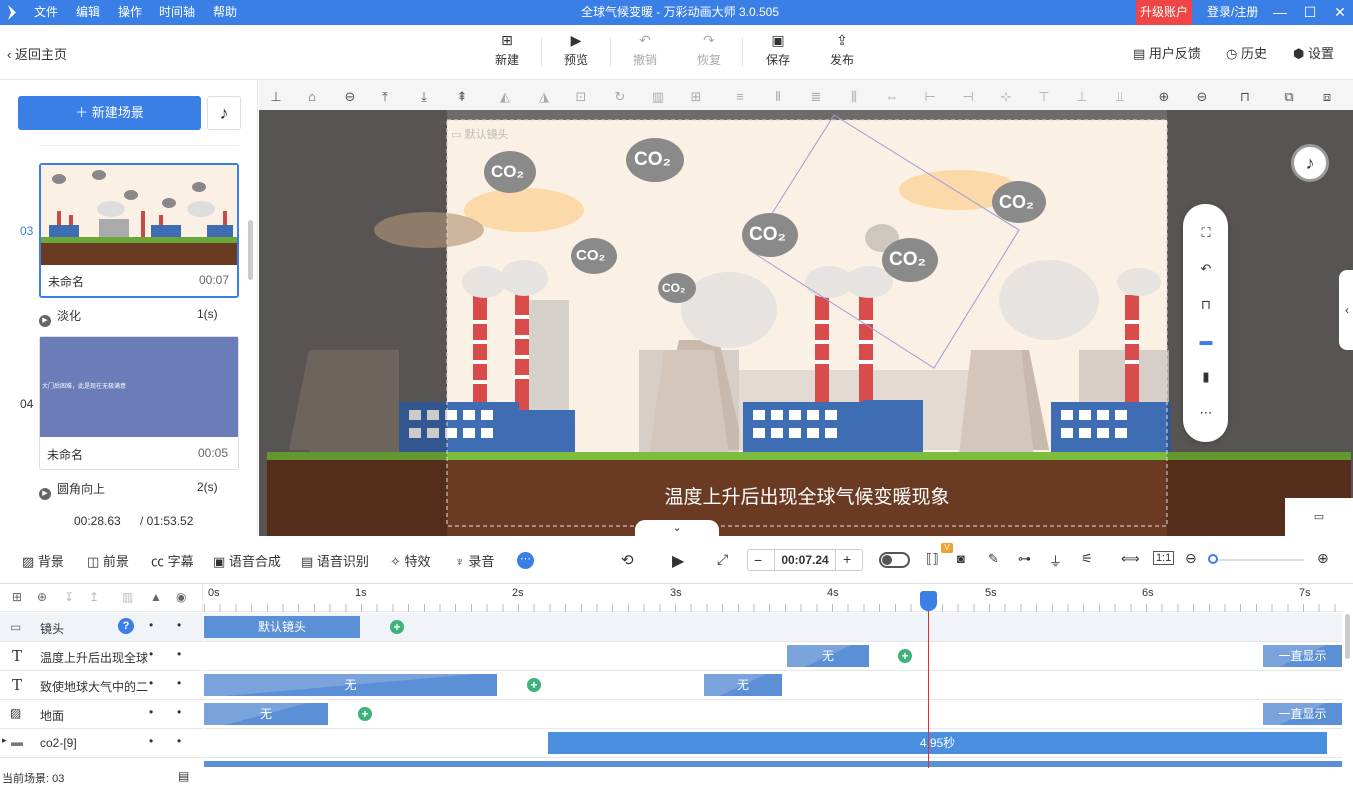  I want to click on edit-icon: ✎, so click(993, 559).